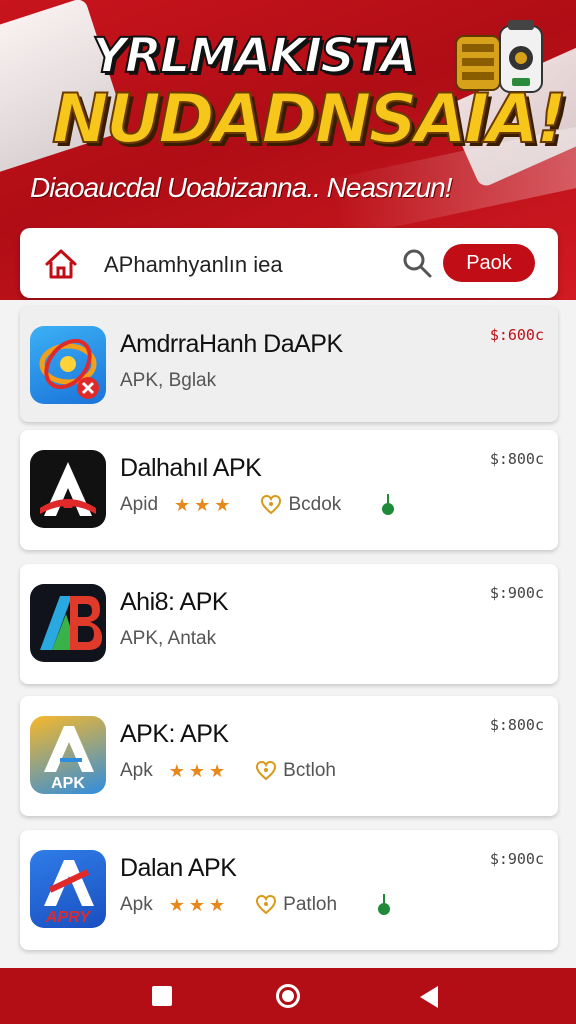 The height and width of the screenshot is (1024, 576). I want to click on system-nav-bar, so click(288, 996).